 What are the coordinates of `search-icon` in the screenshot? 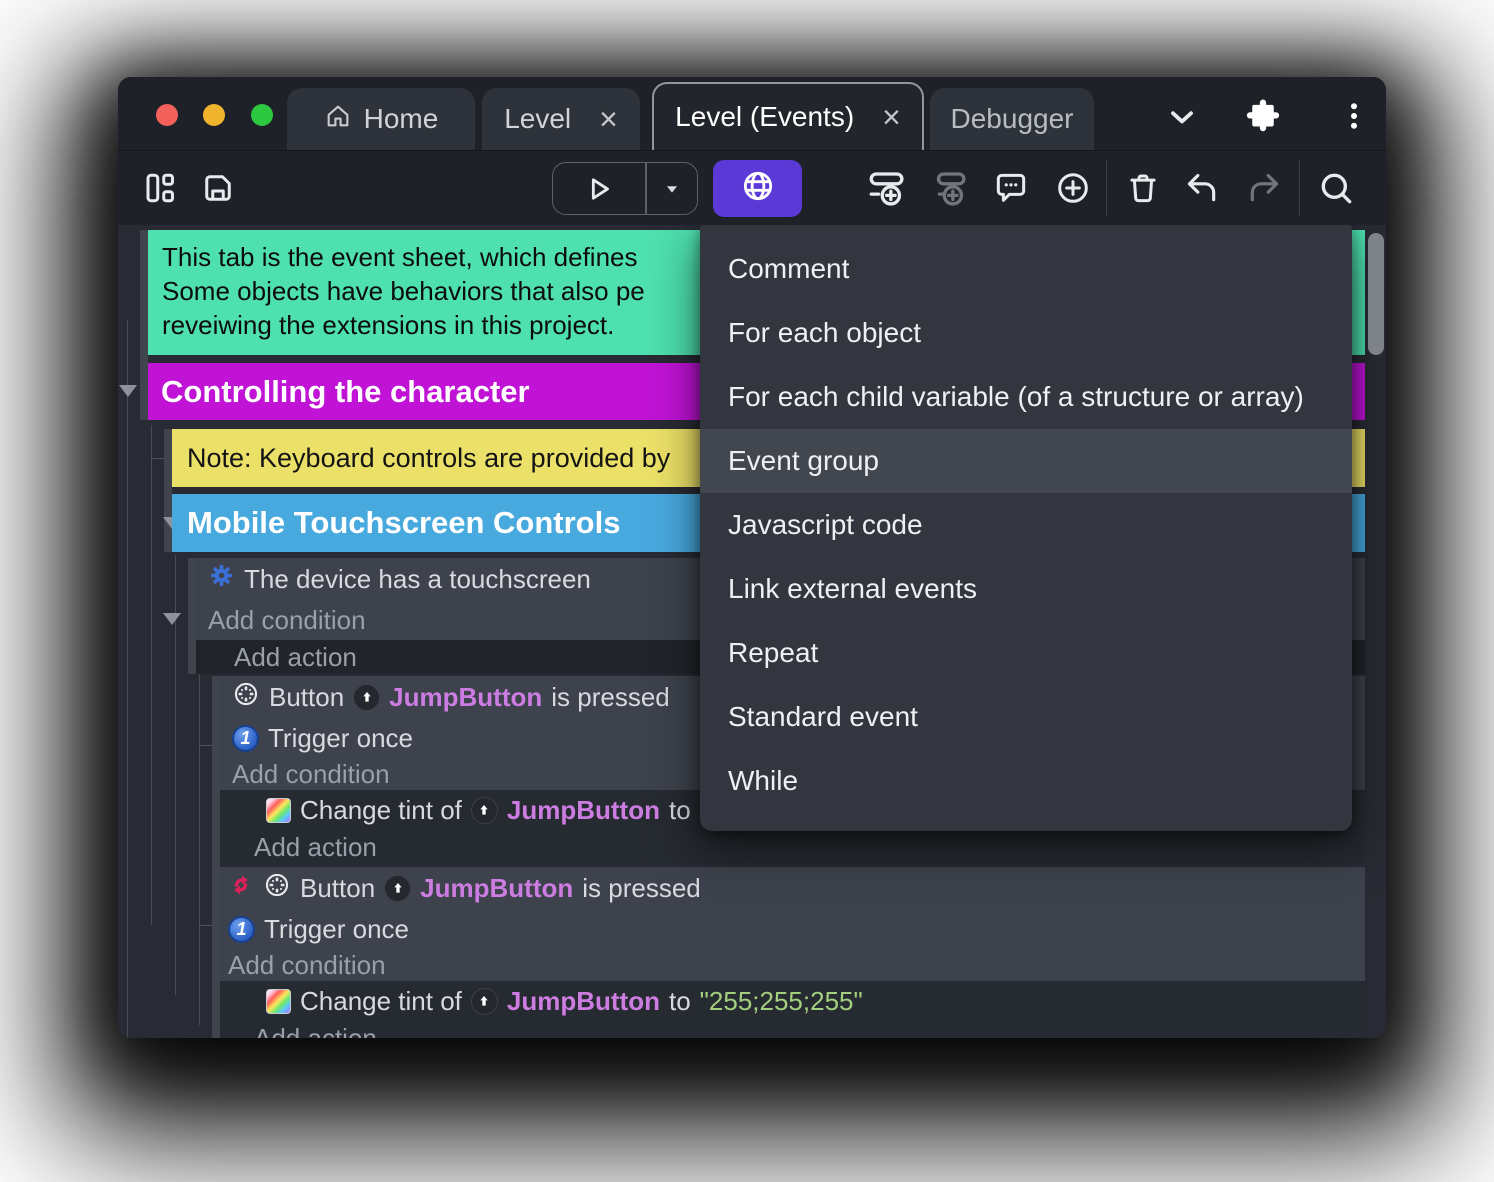 It's located at (1336, 188).